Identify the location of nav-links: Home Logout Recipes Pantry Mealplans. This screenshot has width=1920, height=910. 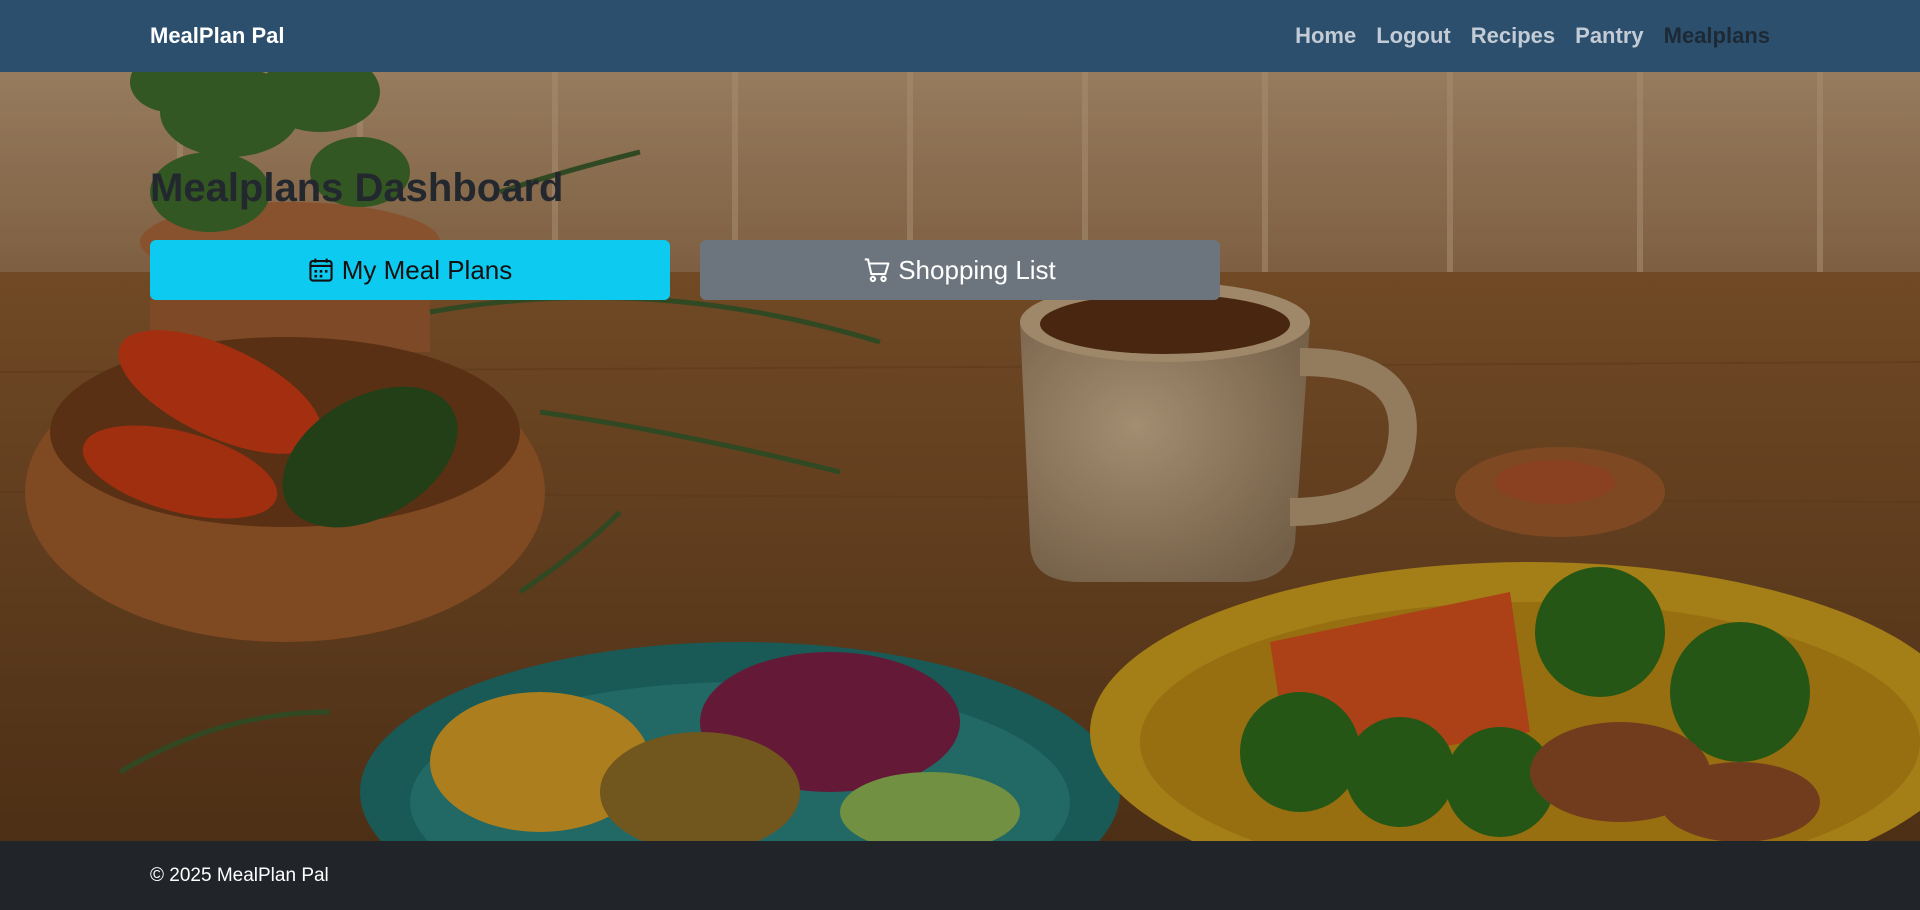
(1532, 36).